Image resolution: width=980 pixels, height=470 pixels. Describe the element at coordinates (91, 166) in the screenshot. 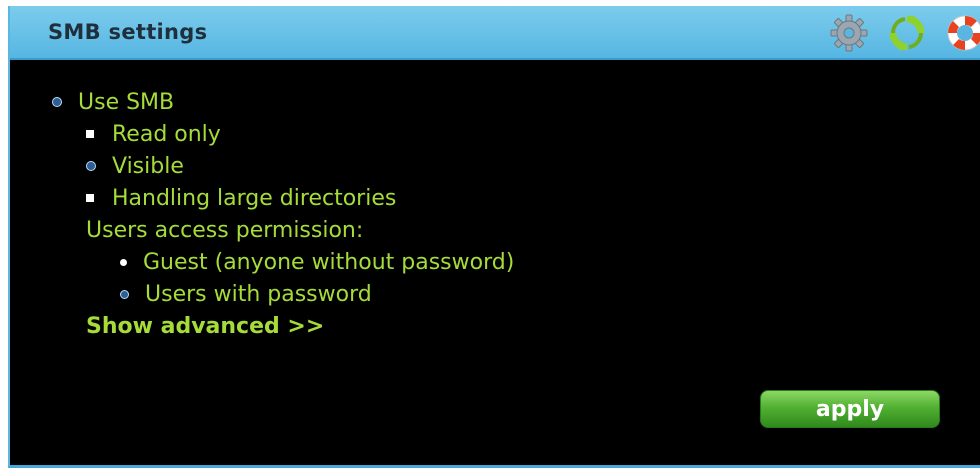

I see `visible-checkbox` at that location.